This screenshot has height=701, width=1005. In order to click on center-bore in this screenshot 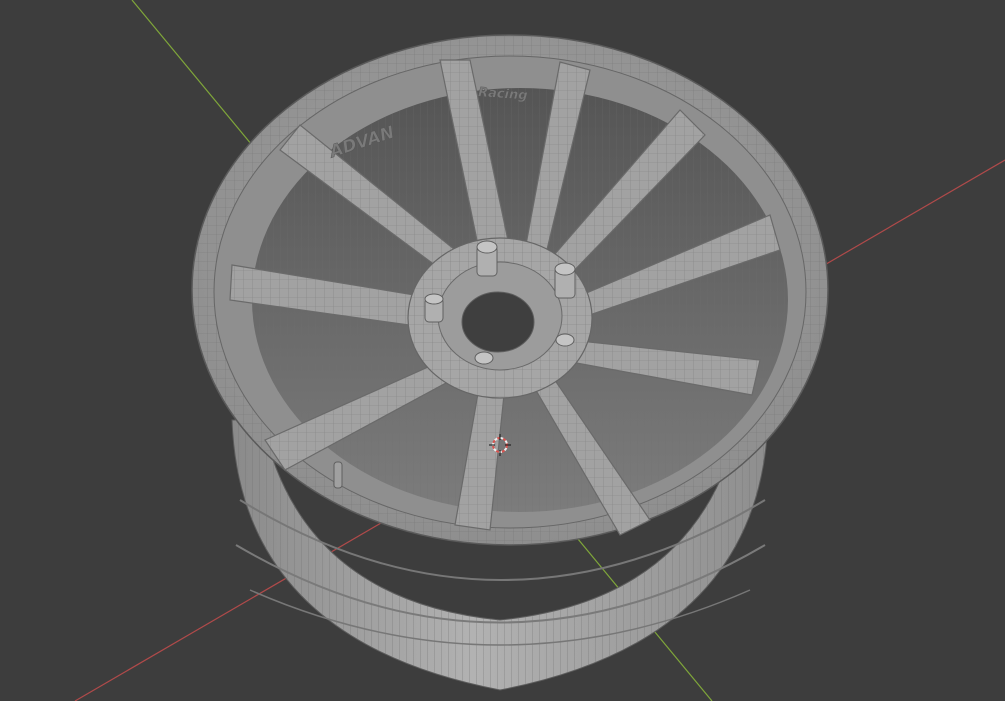, I will do `click(498, 322)`.